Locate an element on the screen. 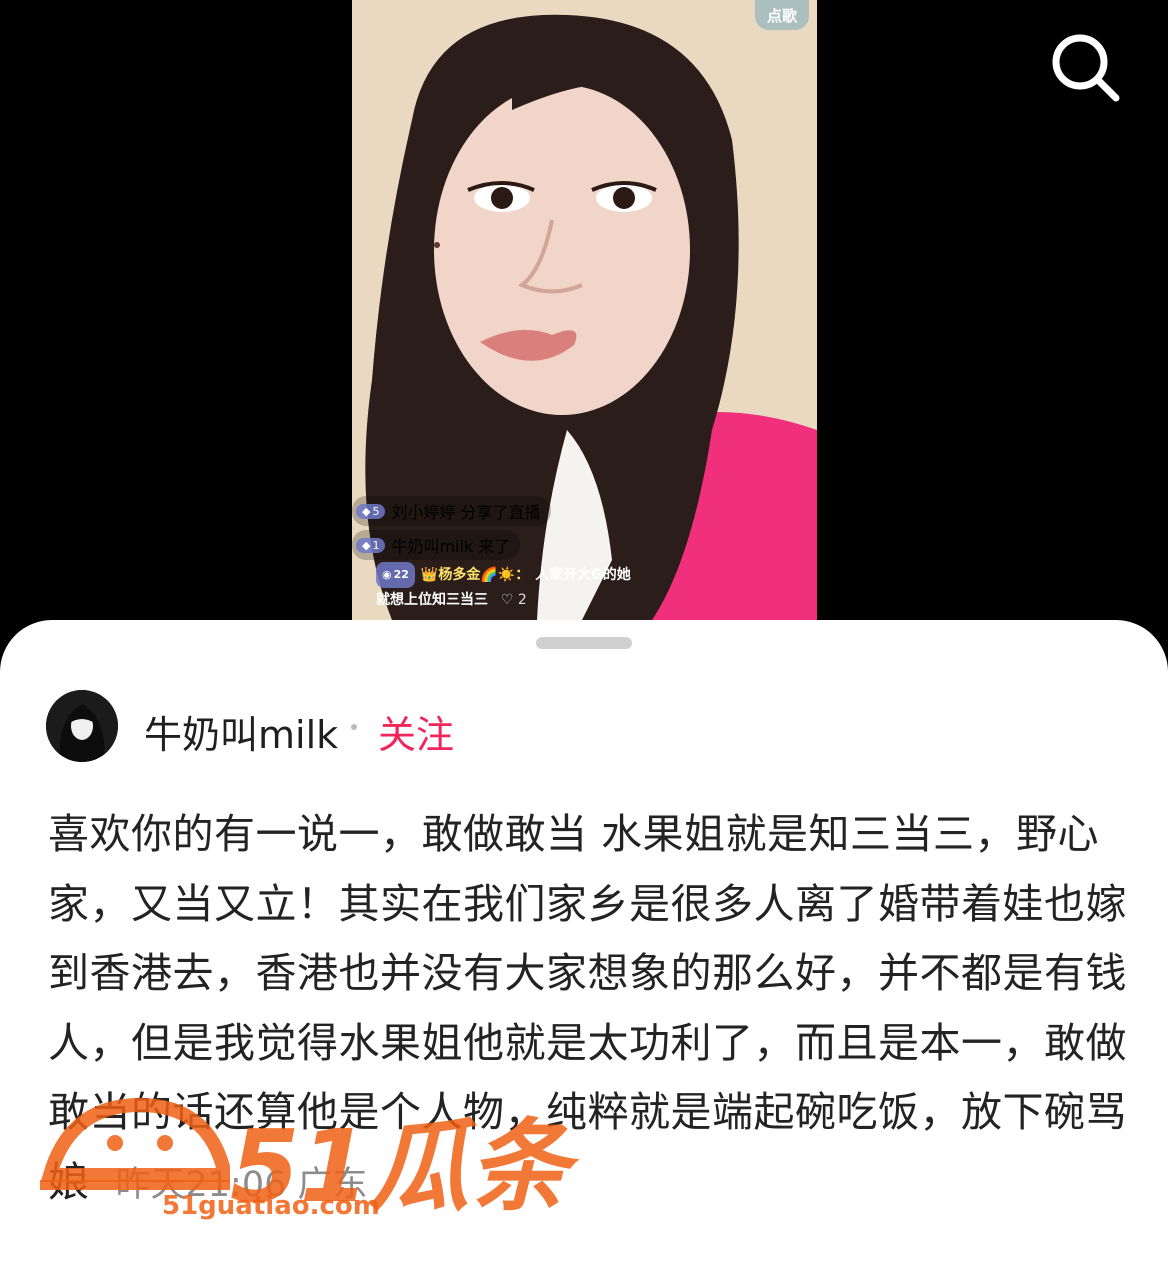 This screenshot has width=1168, height=1264. chat-message: ◉ 22 👑杨多金🌈☀️： 人家开大G的她 就想上位知三当三 ♡ 2 is located at coordinates (526, 587).